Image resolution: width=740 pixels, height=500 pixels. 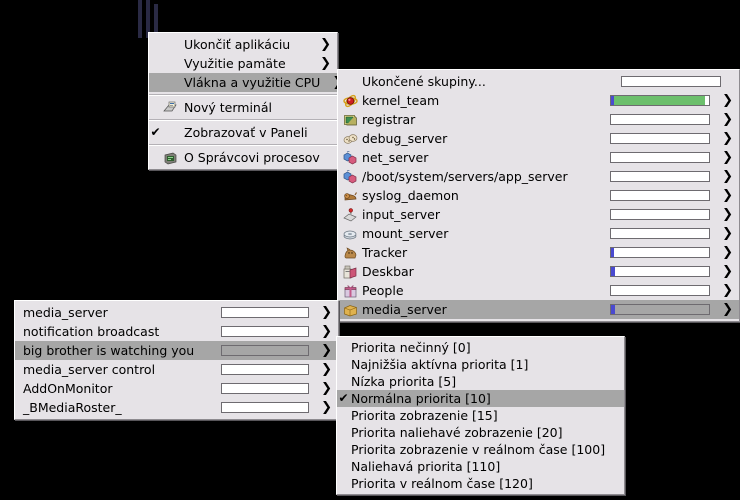 I want to click on menu-item-label: Naliehavá priorita [110], so click(x=426, y=466).